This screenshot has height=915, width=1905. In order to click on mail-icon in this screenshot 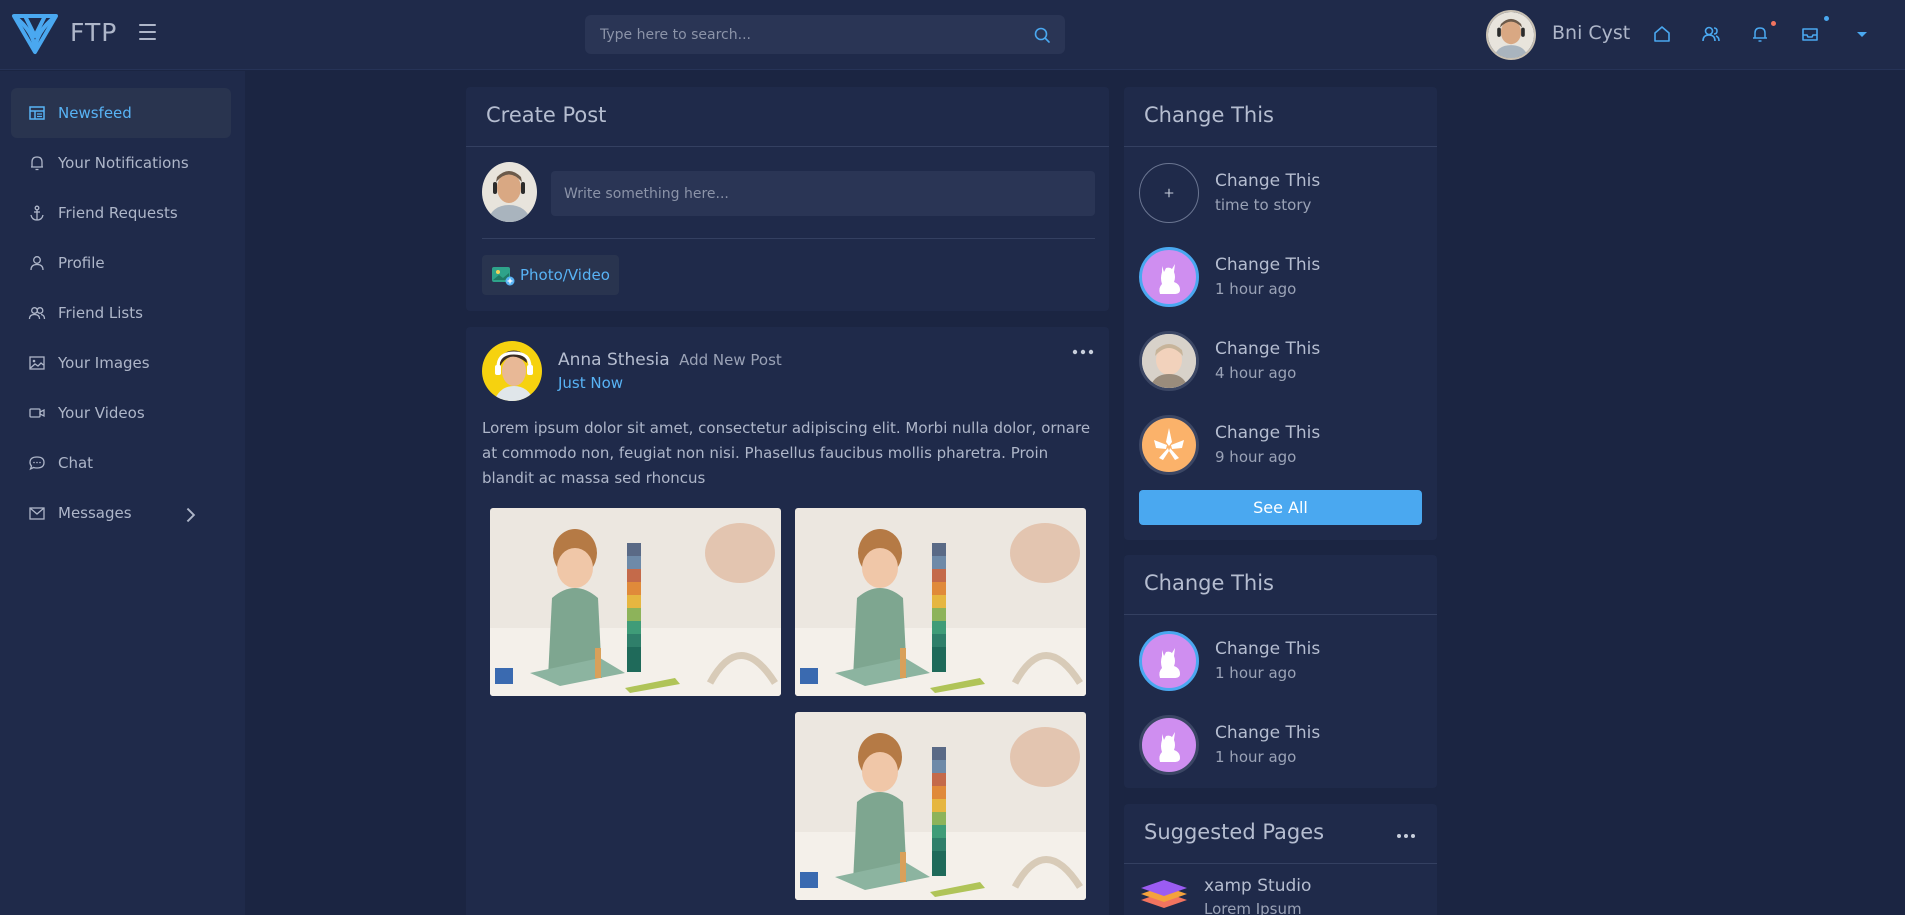, I will do `click(37, 513)`.